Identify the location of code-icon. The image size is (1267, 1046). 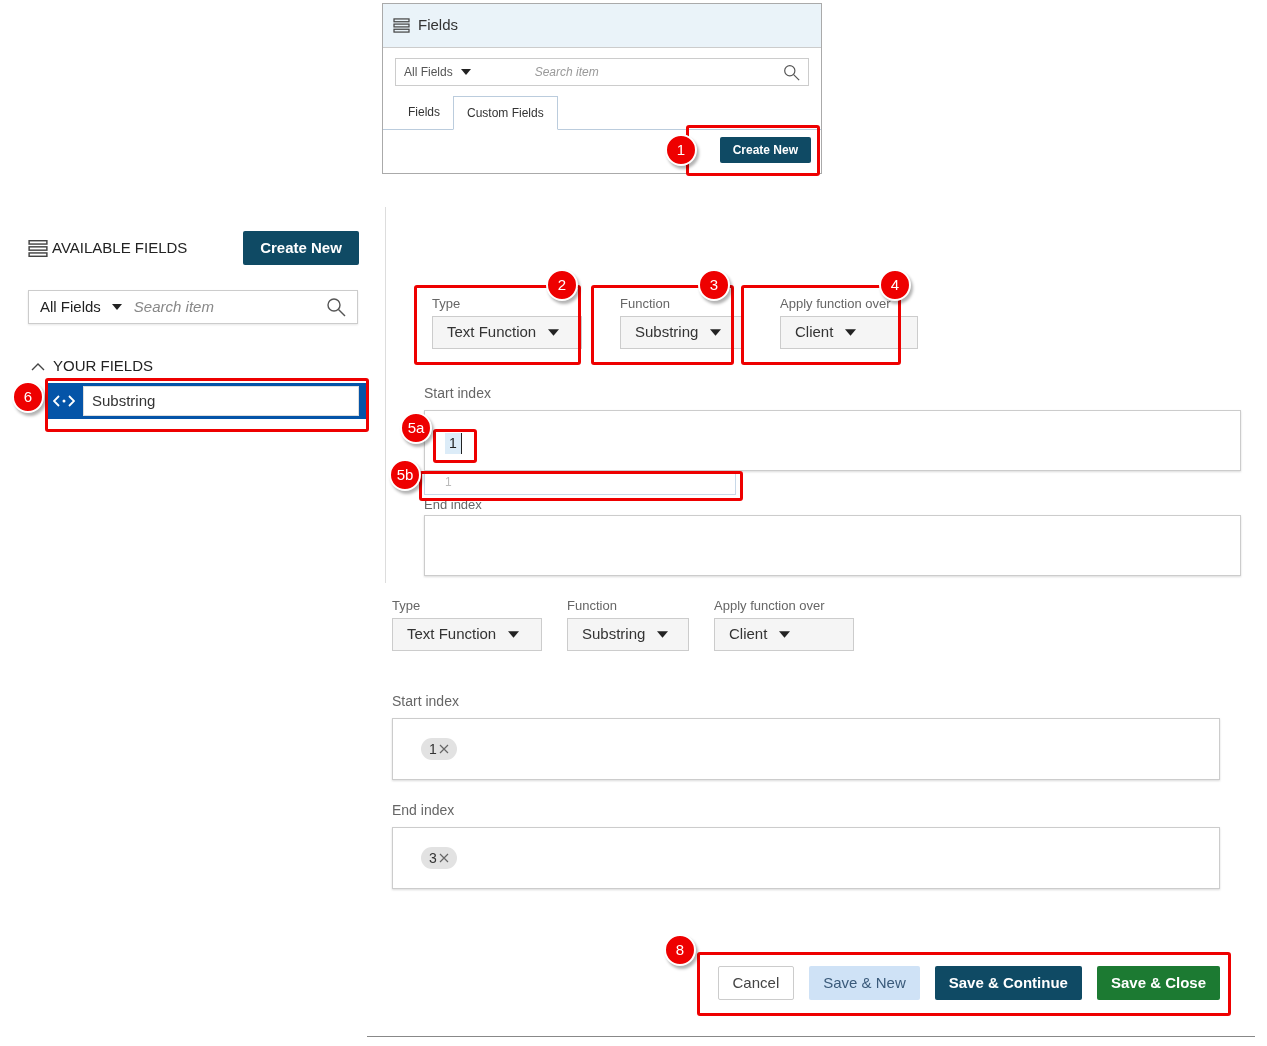
(64, 400).